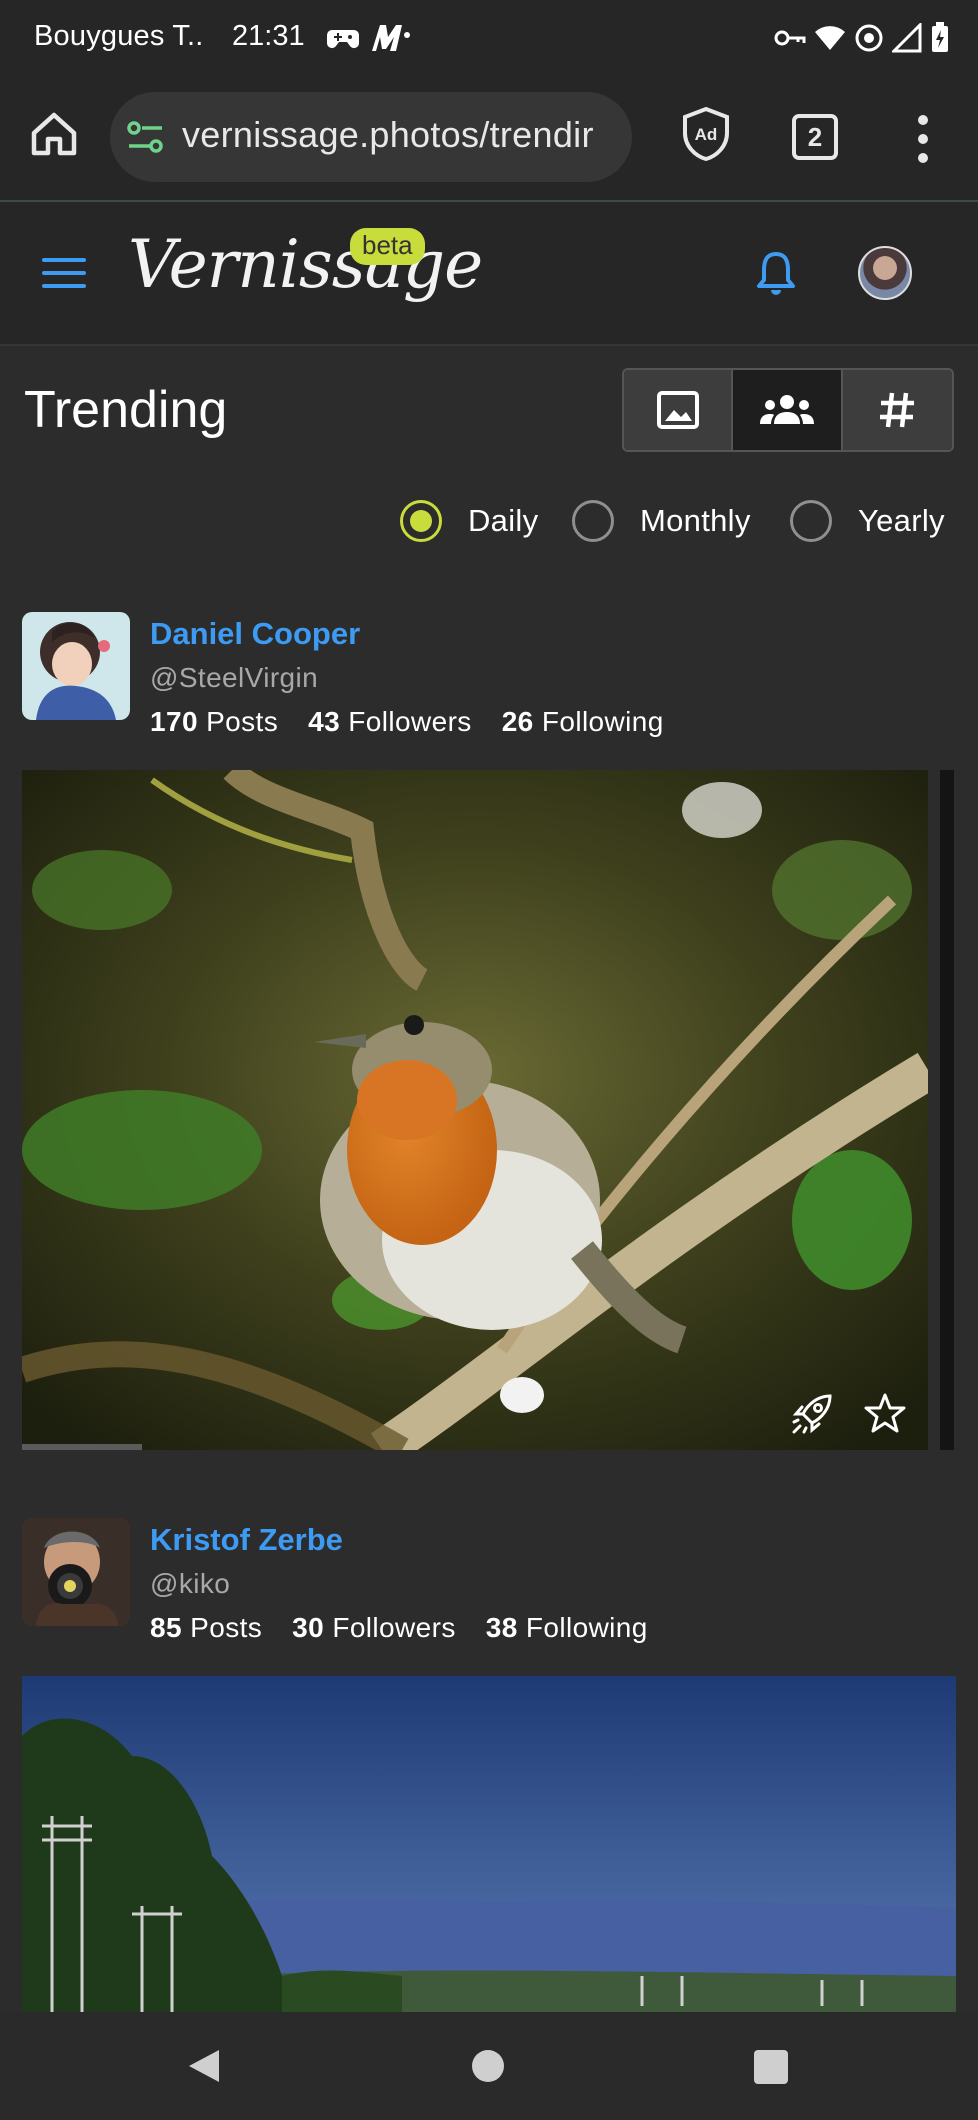 This screenshot has width=978, height=2120. Describe the element at coordinates (923, 139) in the screenshot. I see `more-vert-icon` at that location.